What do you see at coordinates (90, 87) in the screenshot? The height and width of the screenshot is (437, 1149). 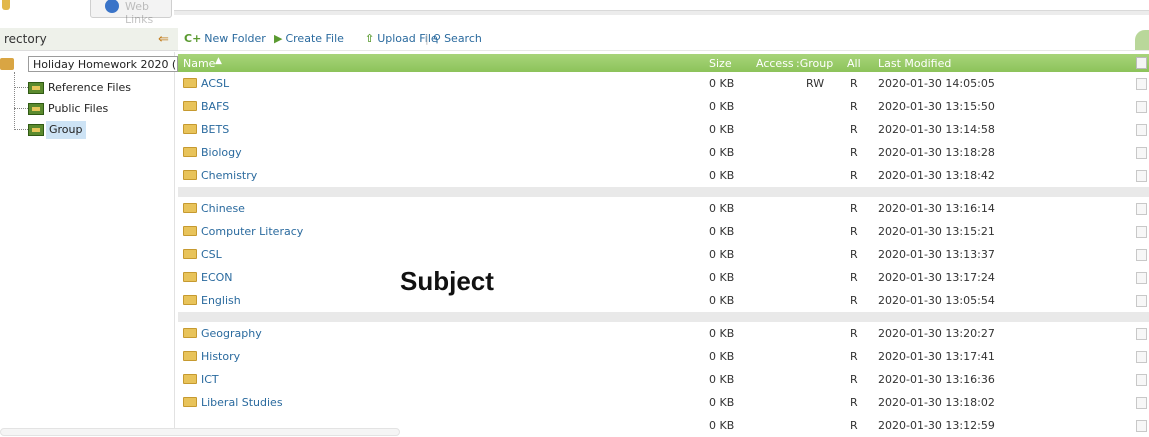 I see `tree-item-label: Reference Files` at bounding box center [90, 87].